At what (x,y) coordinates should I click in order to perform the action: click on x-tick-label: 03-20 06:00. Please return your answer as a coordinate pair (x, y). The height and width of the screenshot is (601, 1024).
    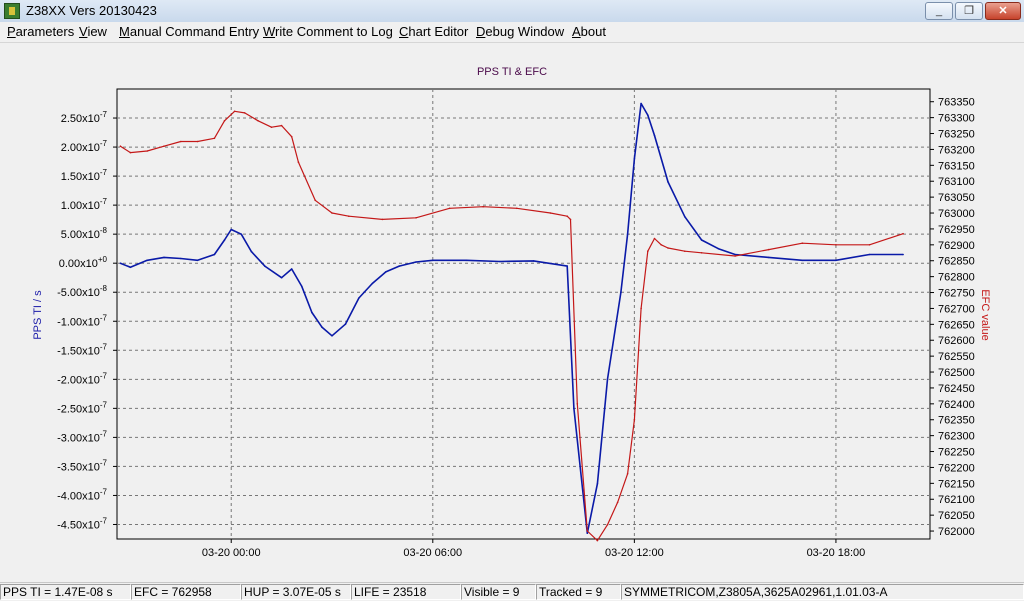
    Looking at the image, I should click on (432, 553).